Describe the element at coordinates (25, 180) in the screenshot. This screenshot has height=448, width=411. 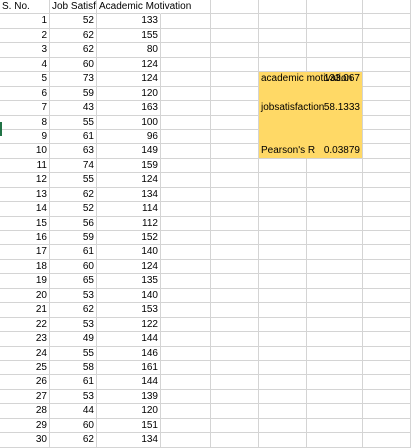
I see `row-sno: 12` at that location.